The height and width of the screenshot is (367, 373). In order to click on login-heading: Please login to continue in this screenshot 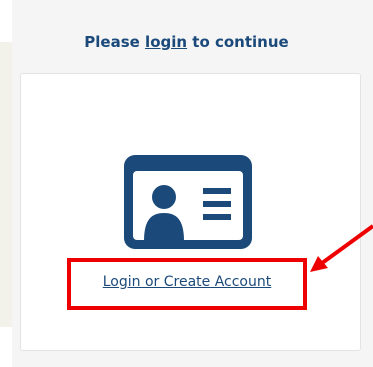, I will do `click(186, 42)`.